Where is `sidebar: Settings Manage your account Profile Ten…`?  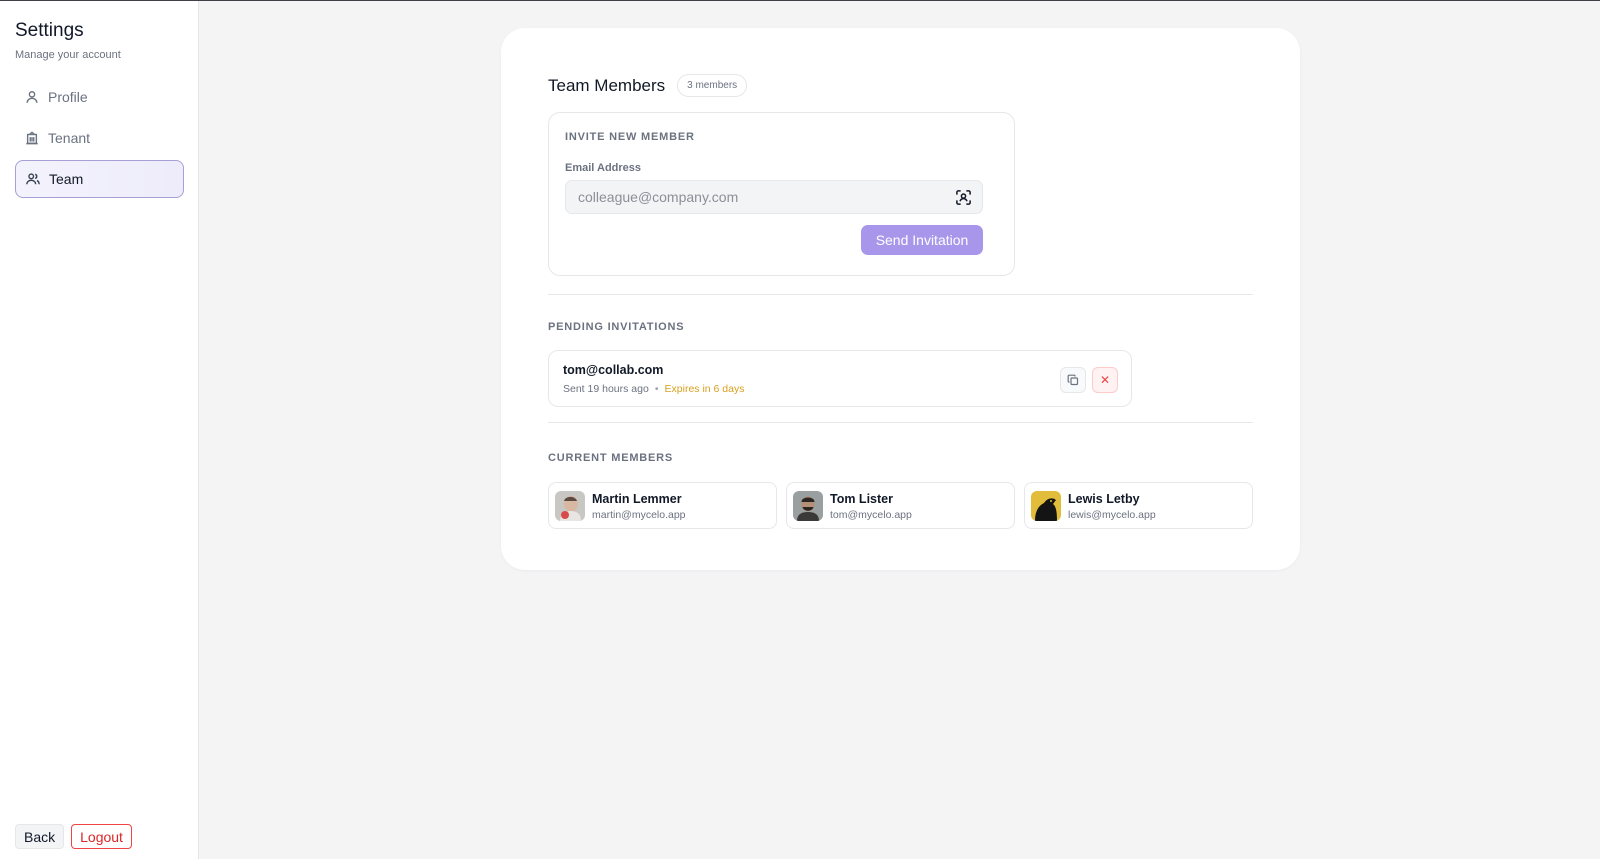 sidebar: Settings Manage your account Profile Ten… is located at coordinates (99, 430).